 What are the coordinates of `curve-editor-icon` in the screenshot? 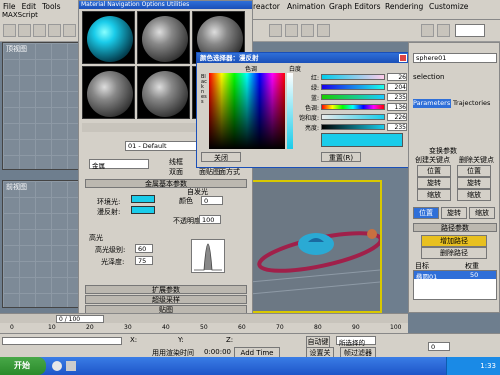 It's located at (307, 30).